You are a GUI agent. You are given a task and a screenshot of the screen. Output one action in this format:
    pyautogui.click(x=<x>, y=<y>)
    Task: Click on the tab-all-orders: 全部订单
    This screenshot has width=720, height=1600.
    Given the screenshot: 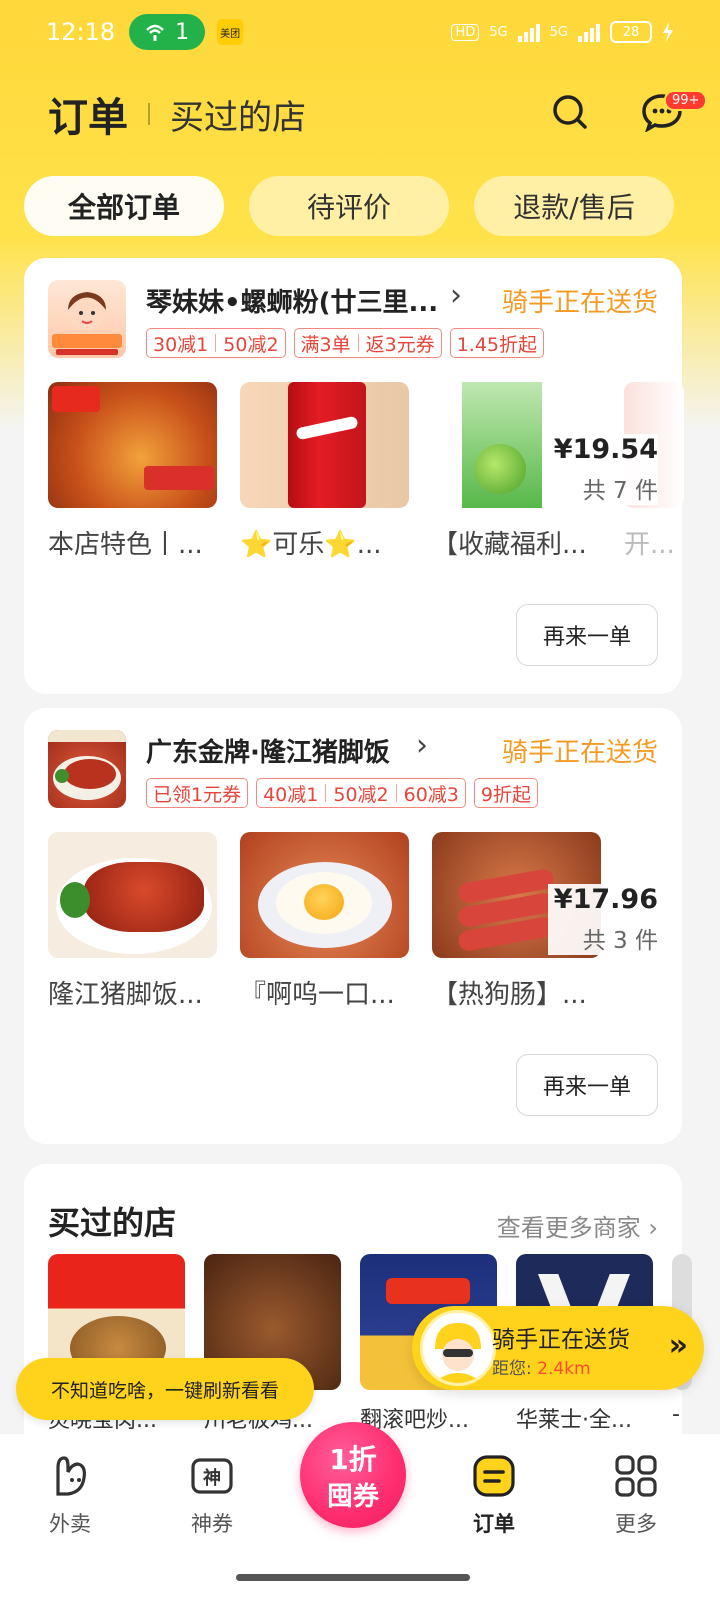 What is the action you would take?
    pyautogui.click(x=124, y=206)
    